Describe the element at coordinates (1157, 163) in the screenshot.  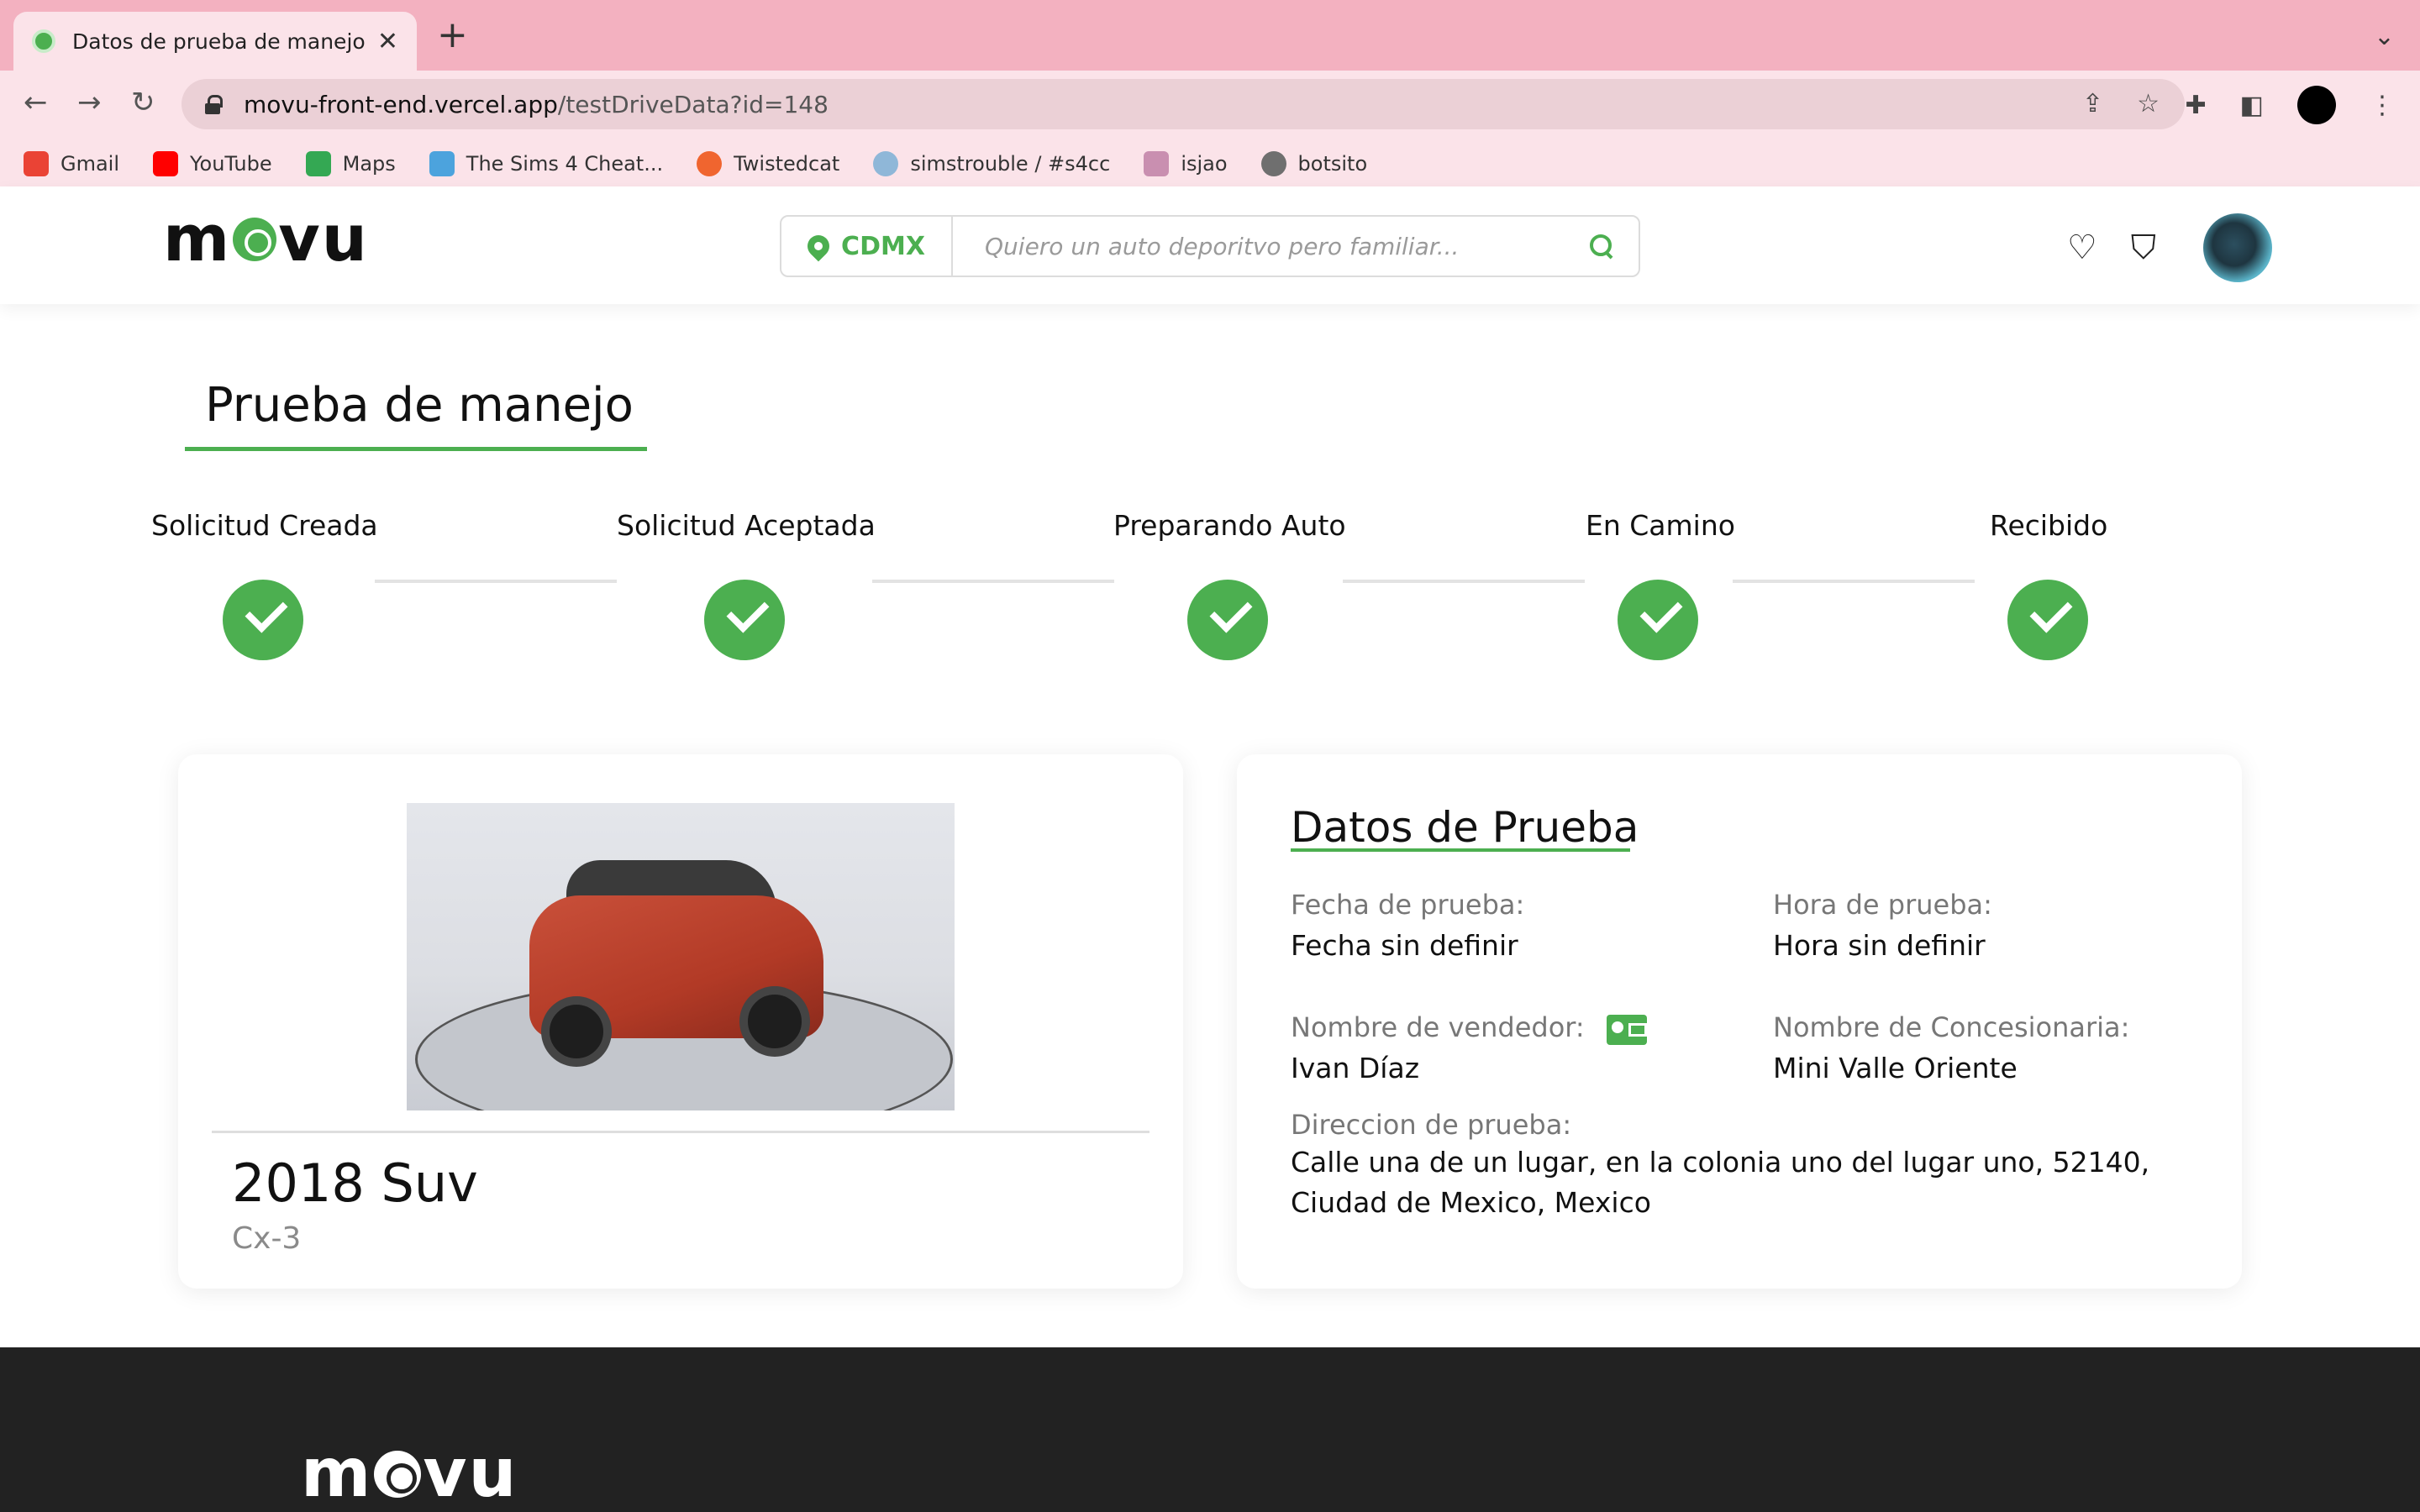
I see `isjao-icon` at that location.